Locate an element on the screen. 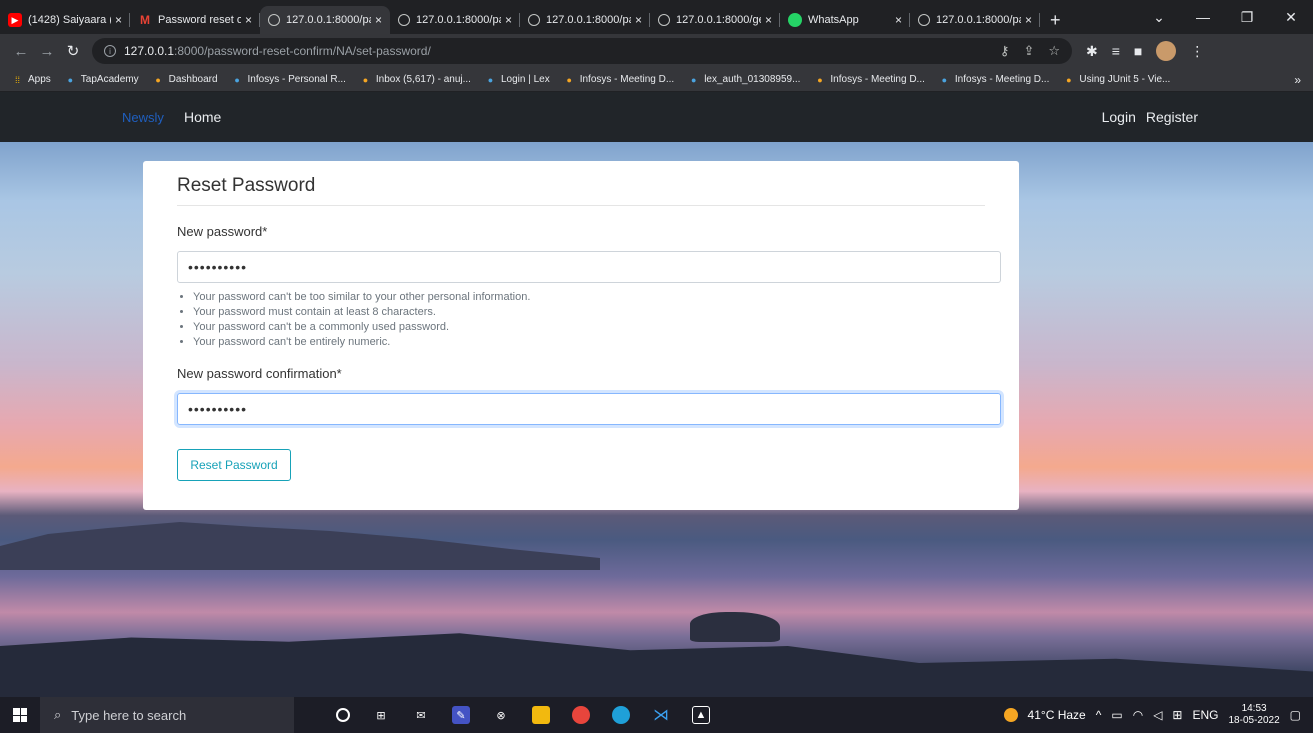 The image size is (1313, 733). tab-title: 127.0.0.1:8000/pa is located at coordinates (328, 20).